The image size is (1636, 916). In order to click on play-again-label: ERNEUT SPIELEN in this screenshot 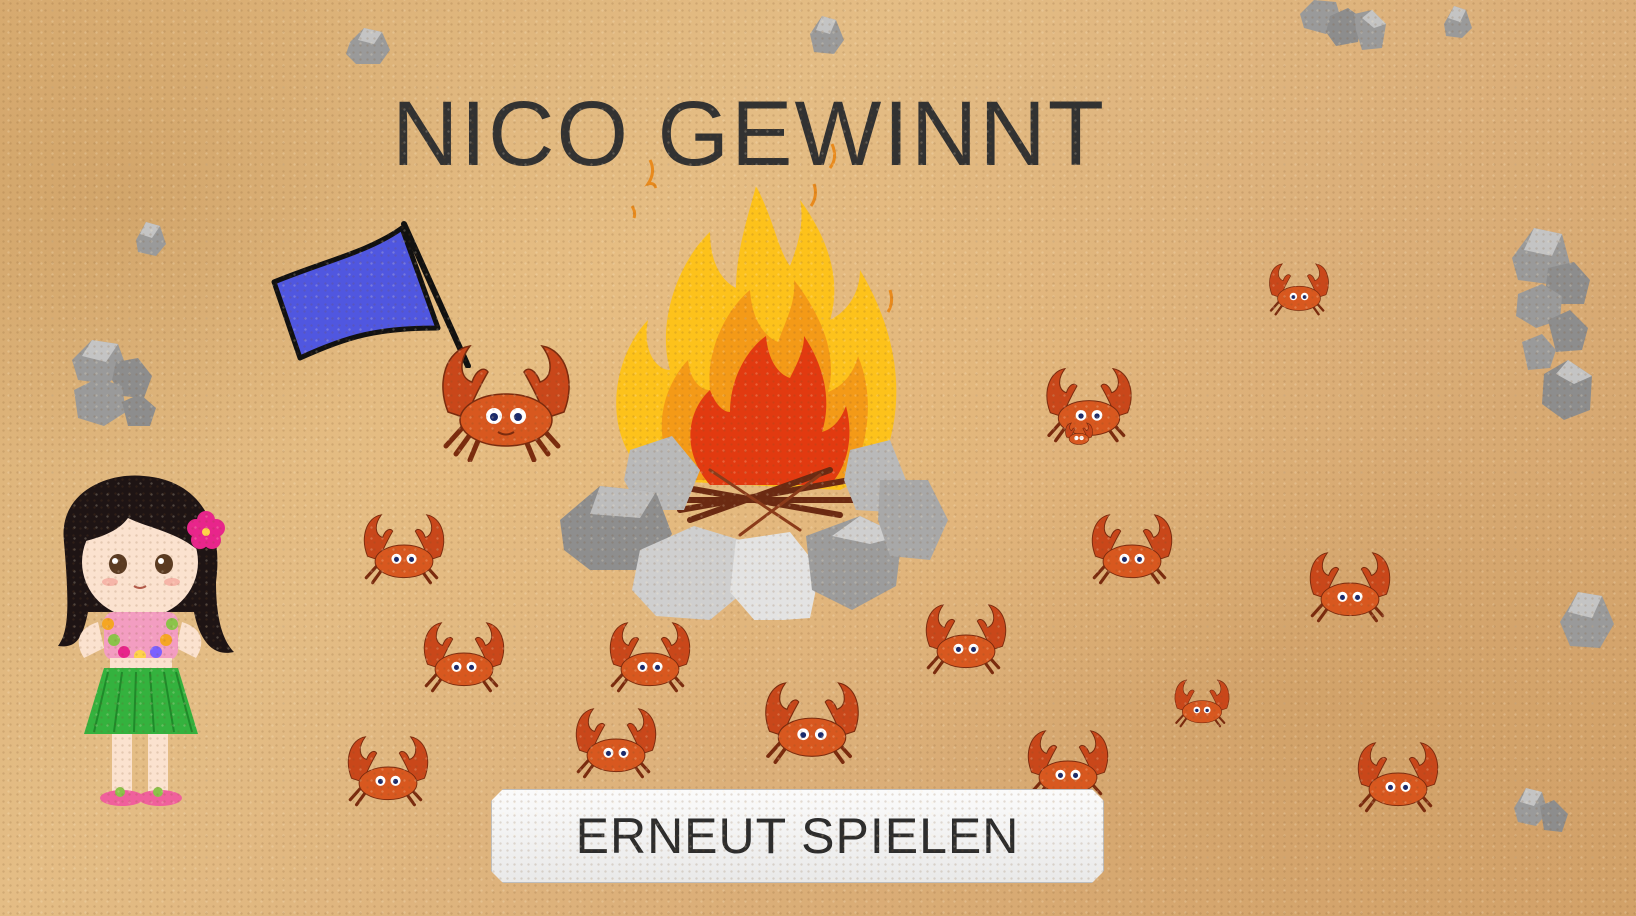, I will do `click(797, 836)`.